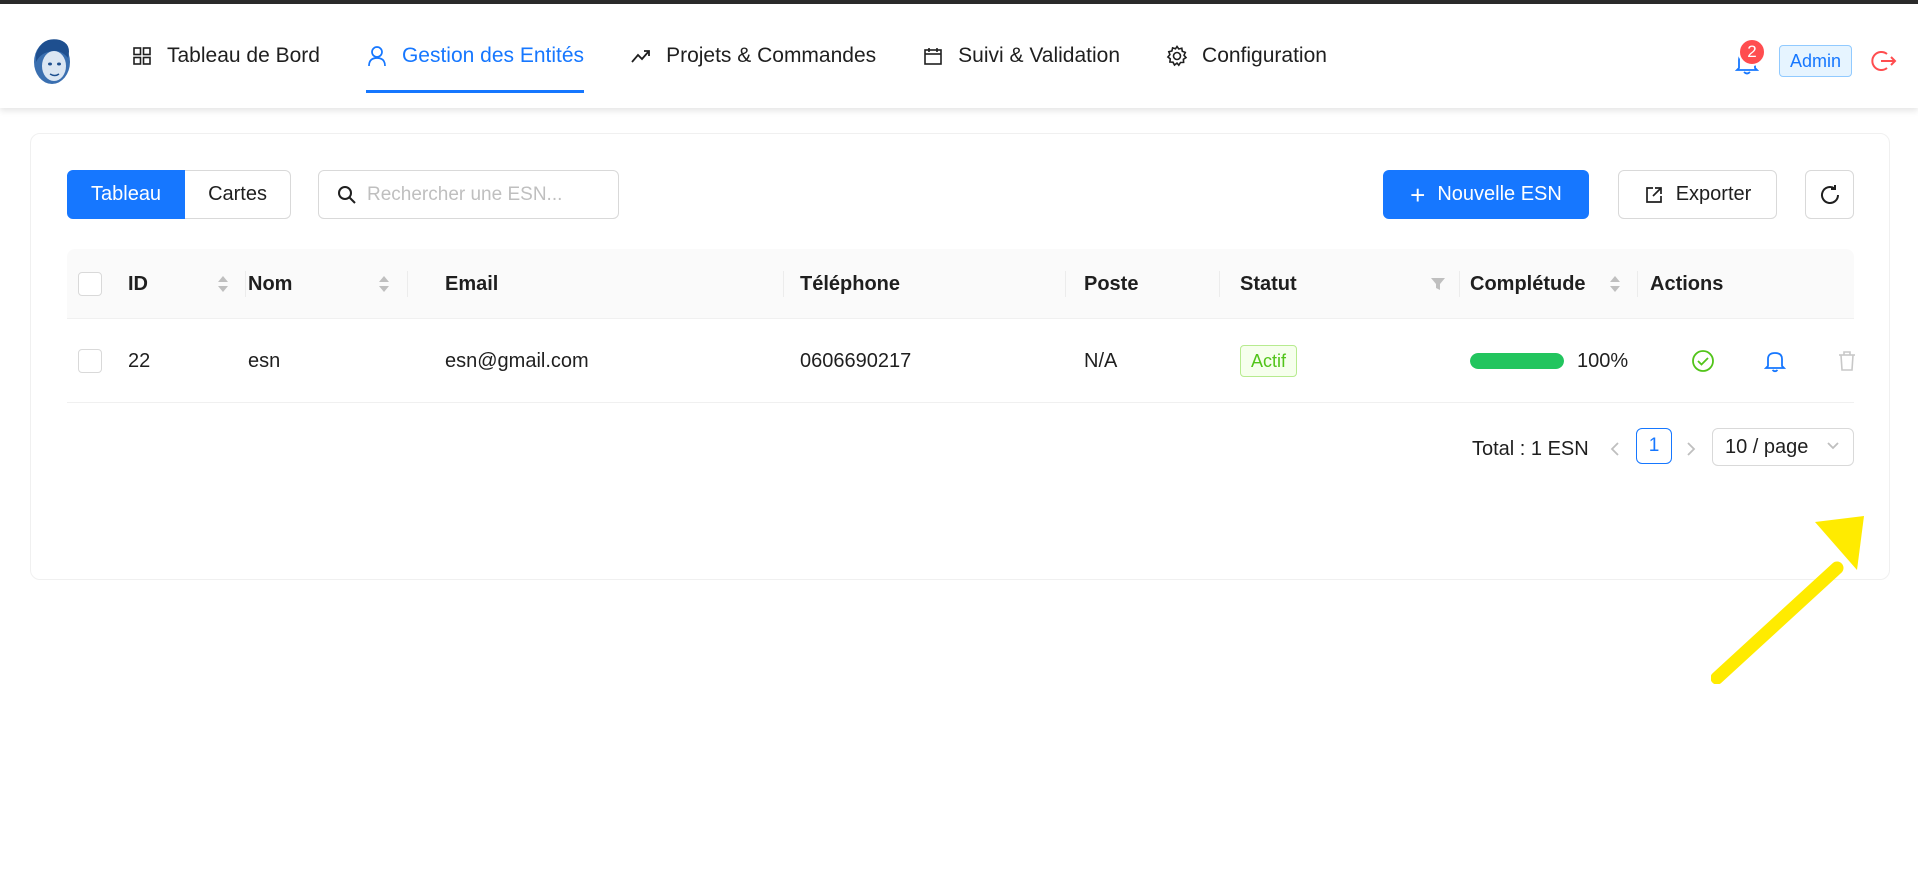  What do you see at coordinates (850, 283) in the screenshot?
I see `col-header-telephone: Téléphone` at bounding box center [850, 283].